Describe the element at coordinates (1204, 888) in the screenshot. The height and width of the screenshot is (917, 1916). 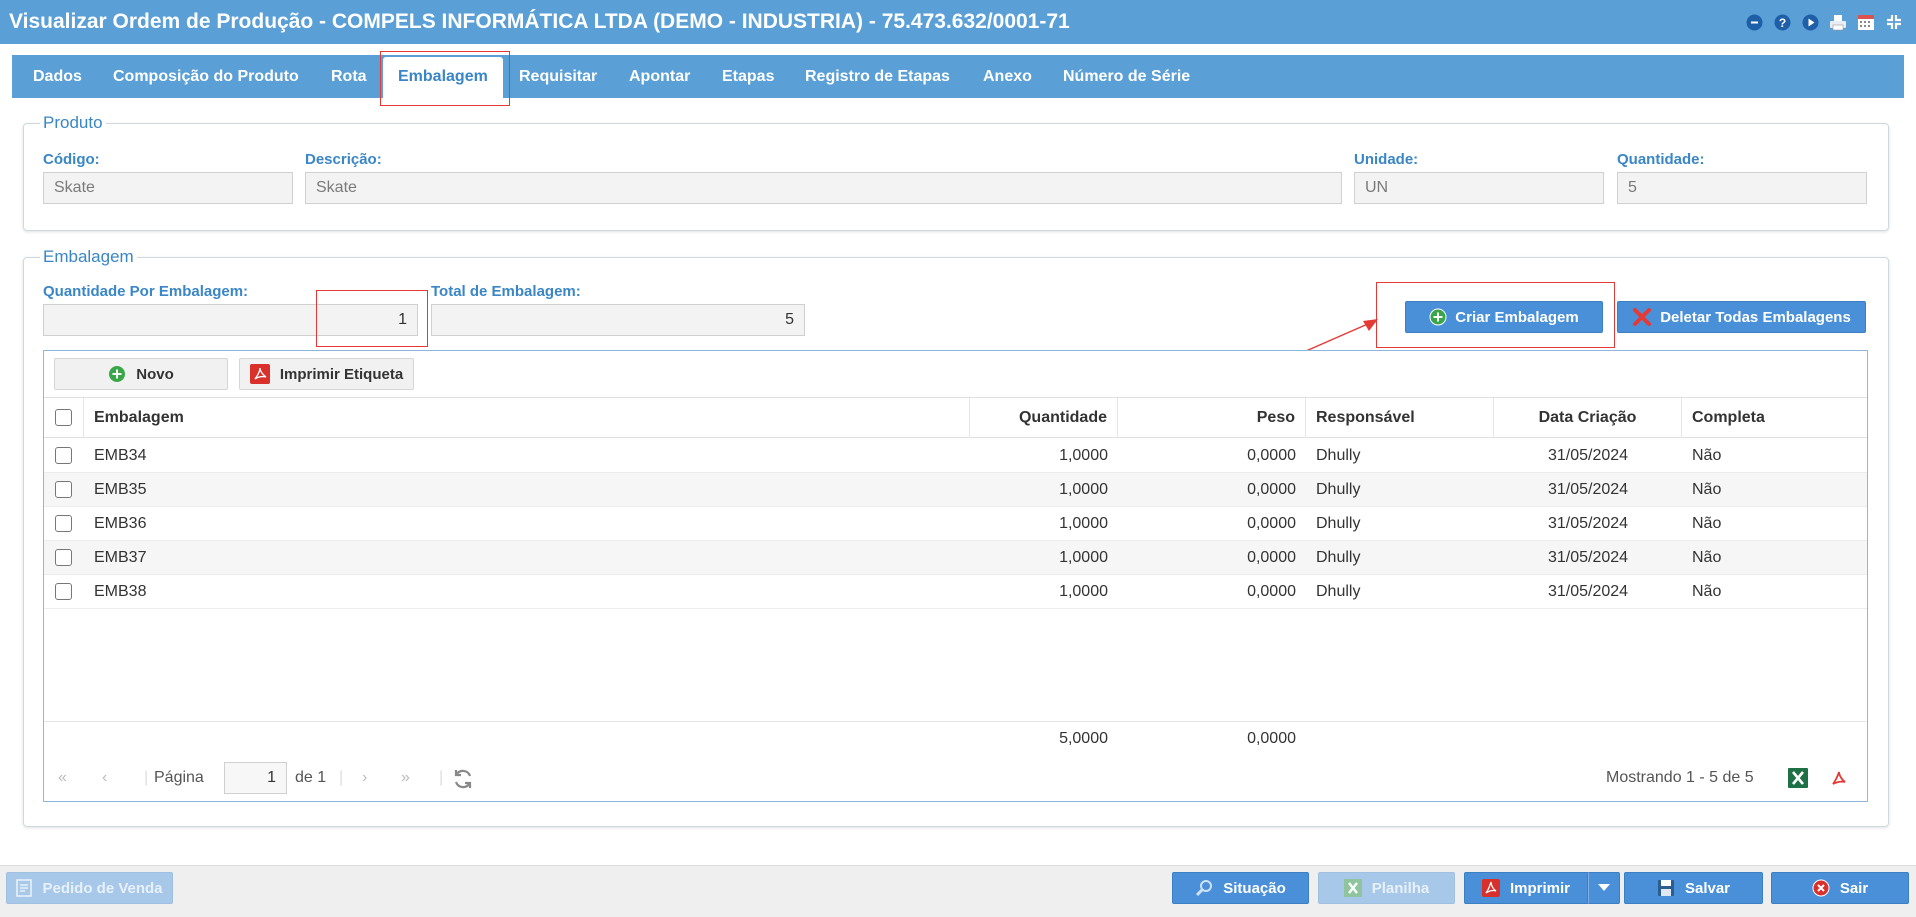
I see `magnifier-icon` at that location.